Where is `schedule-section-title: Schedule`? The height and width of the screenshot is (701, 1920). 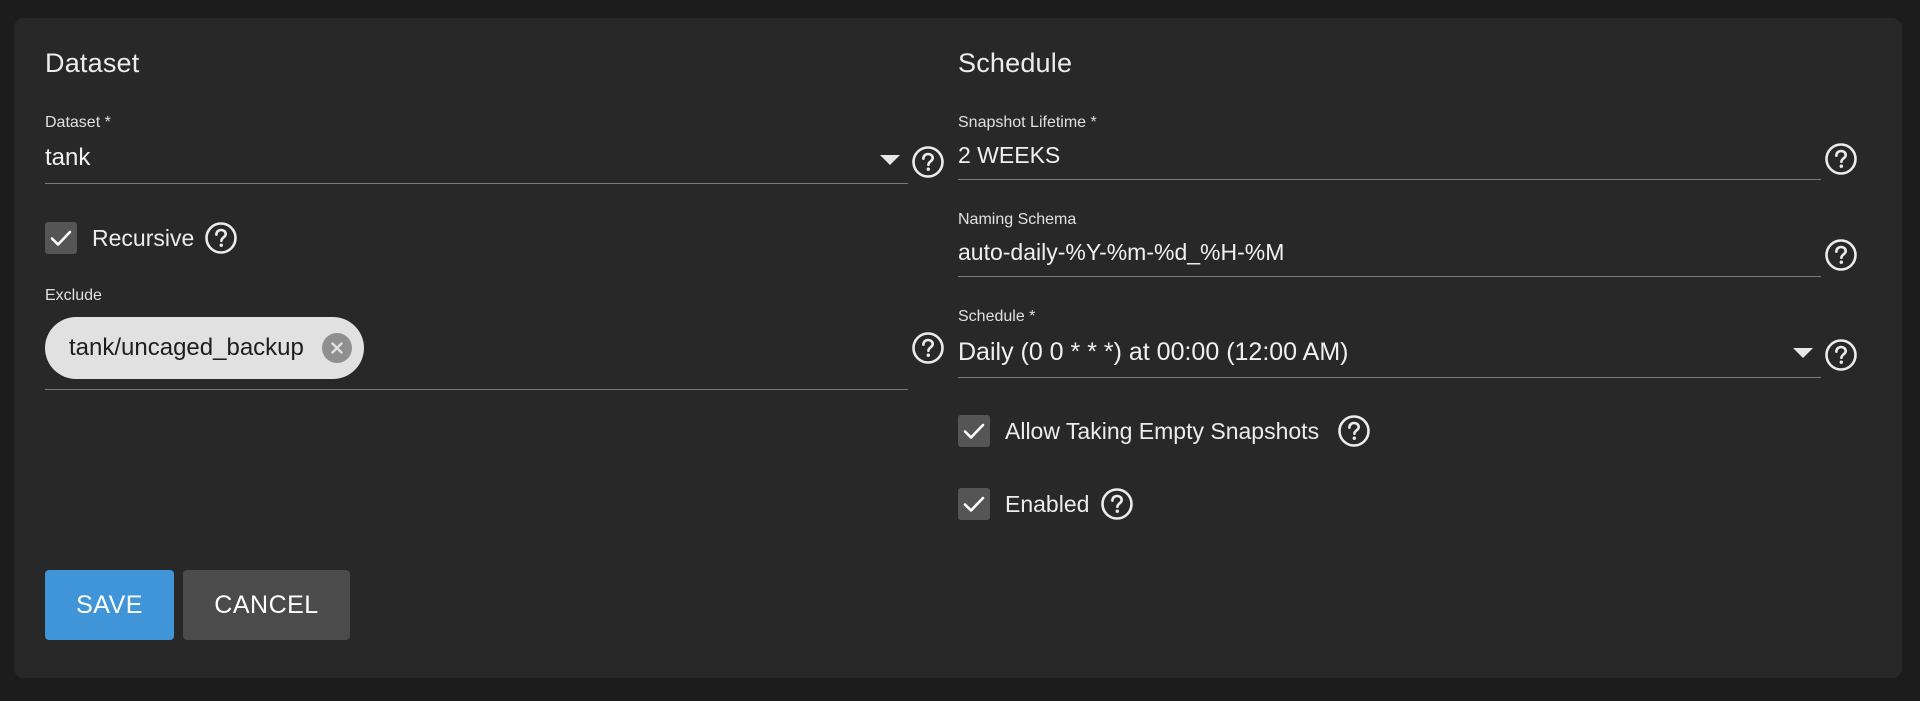 schedule-section-title: Schedule is located at coordinates (1015, 63).